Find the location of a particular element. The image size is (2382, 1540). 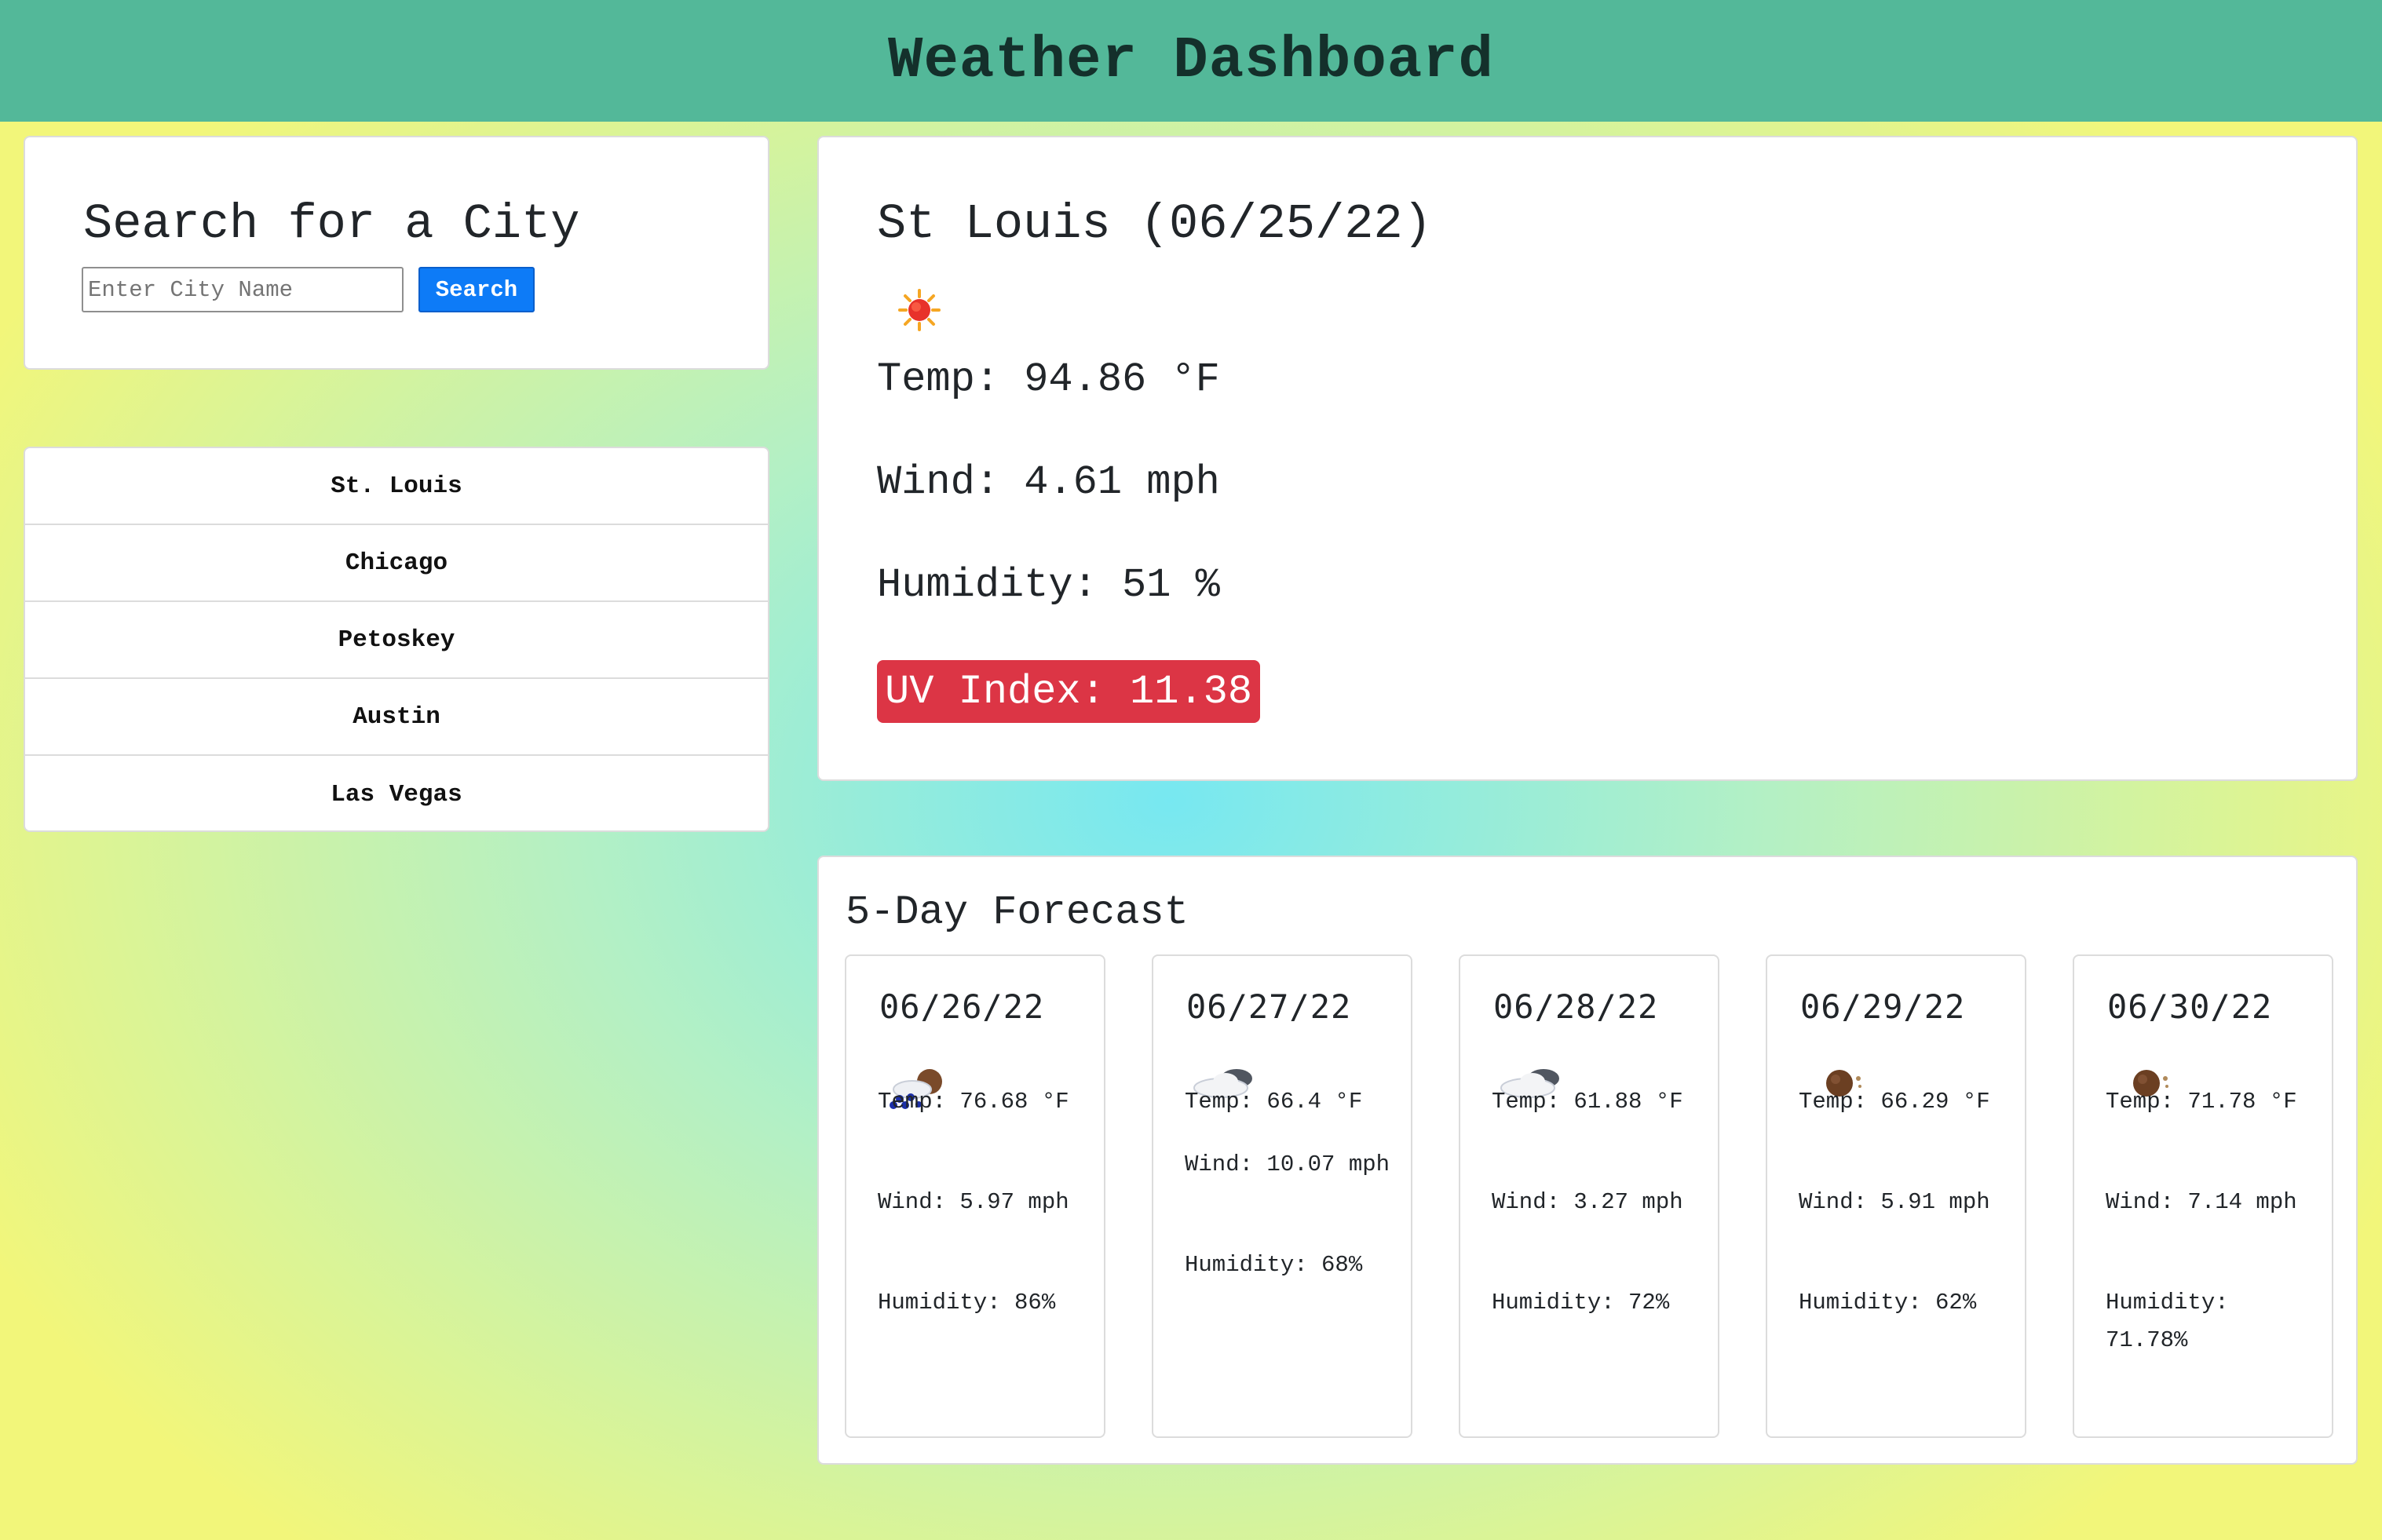

forecast-humidity: Humidity: 68% is located at coordinates (1274, 1265).